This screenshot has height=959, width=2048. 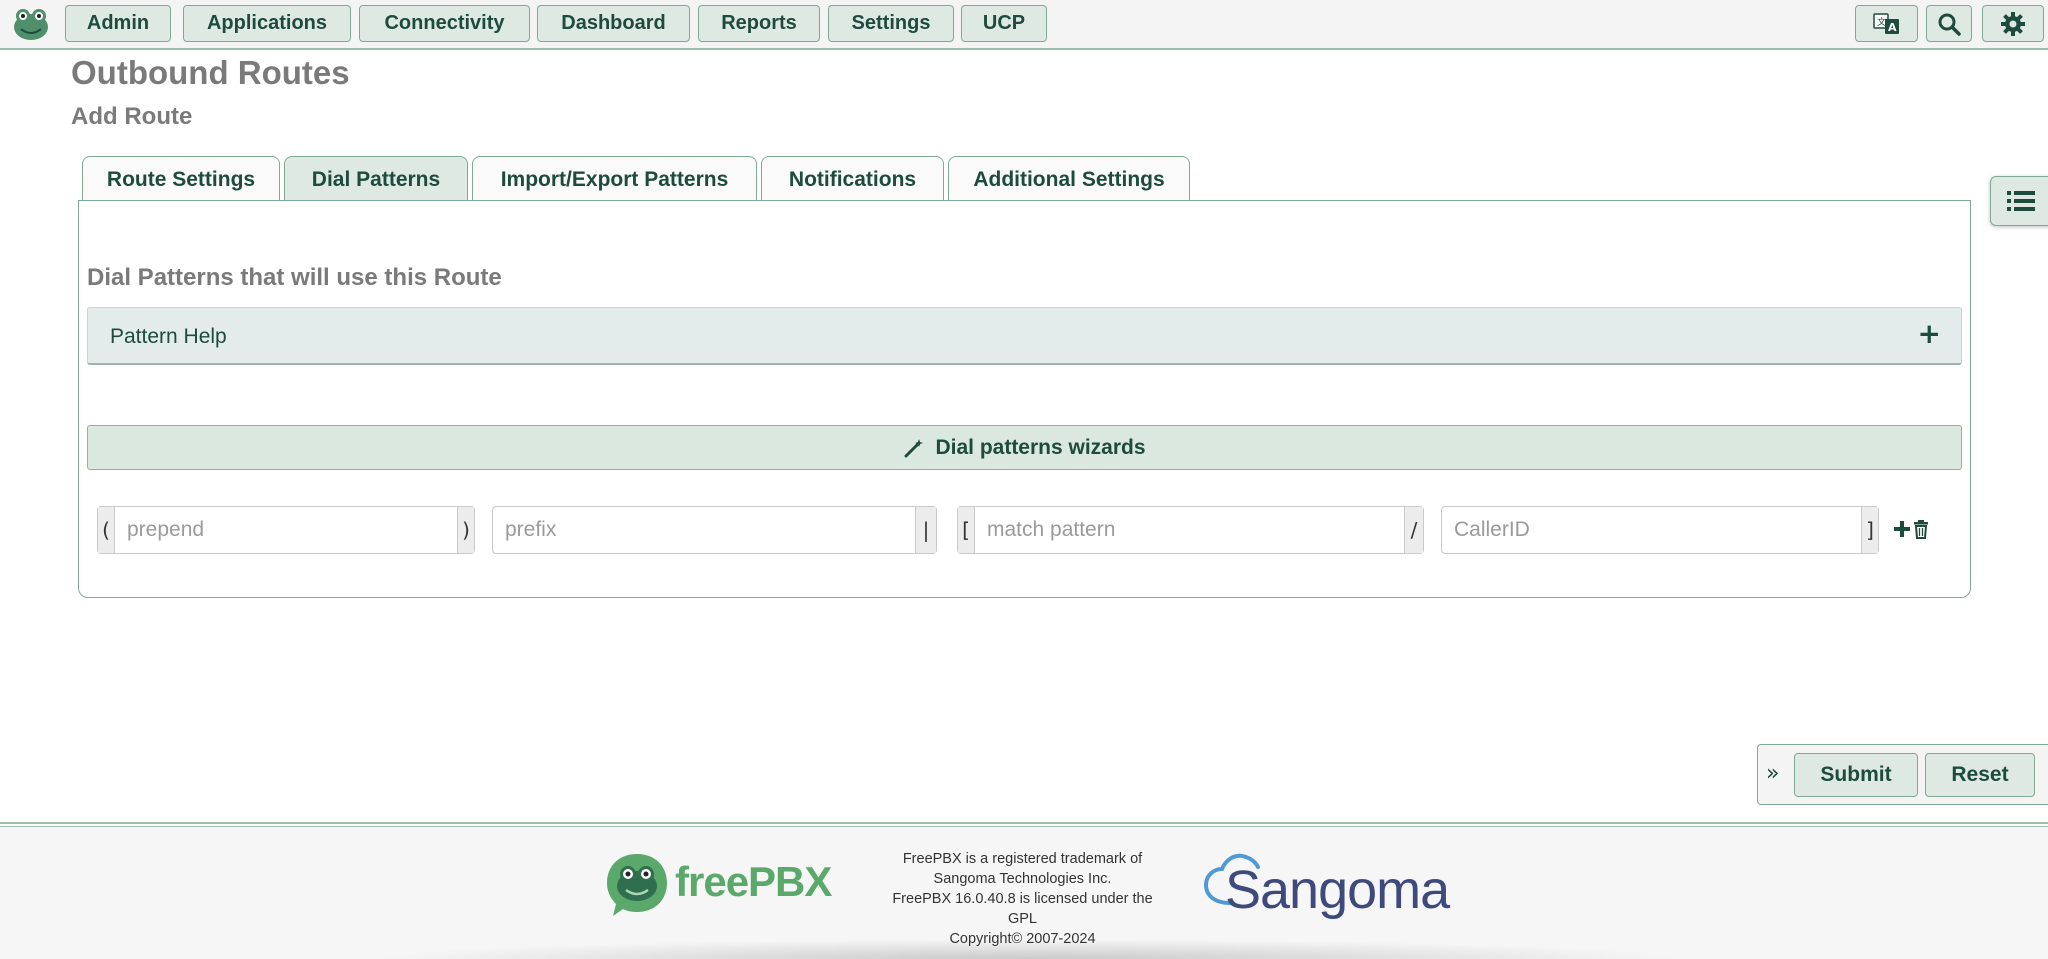 I want to click on tab-import-export-patterns: Import/Export Patterns, so click(x=614, y=179).